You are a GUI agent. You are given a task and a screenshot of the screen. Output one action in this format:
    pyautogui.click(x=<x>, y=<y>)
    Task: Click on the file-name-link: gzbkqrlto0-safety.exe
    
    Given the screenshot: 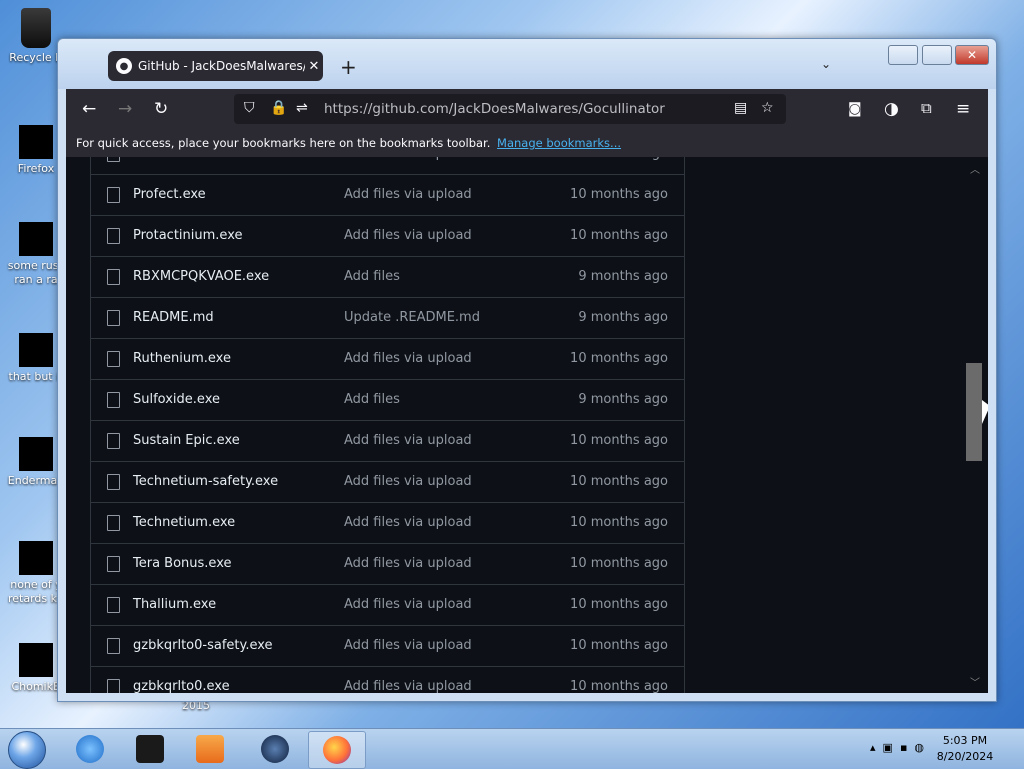 What is the action you would take?
    pyautogui.click(x=203, y=645)
    